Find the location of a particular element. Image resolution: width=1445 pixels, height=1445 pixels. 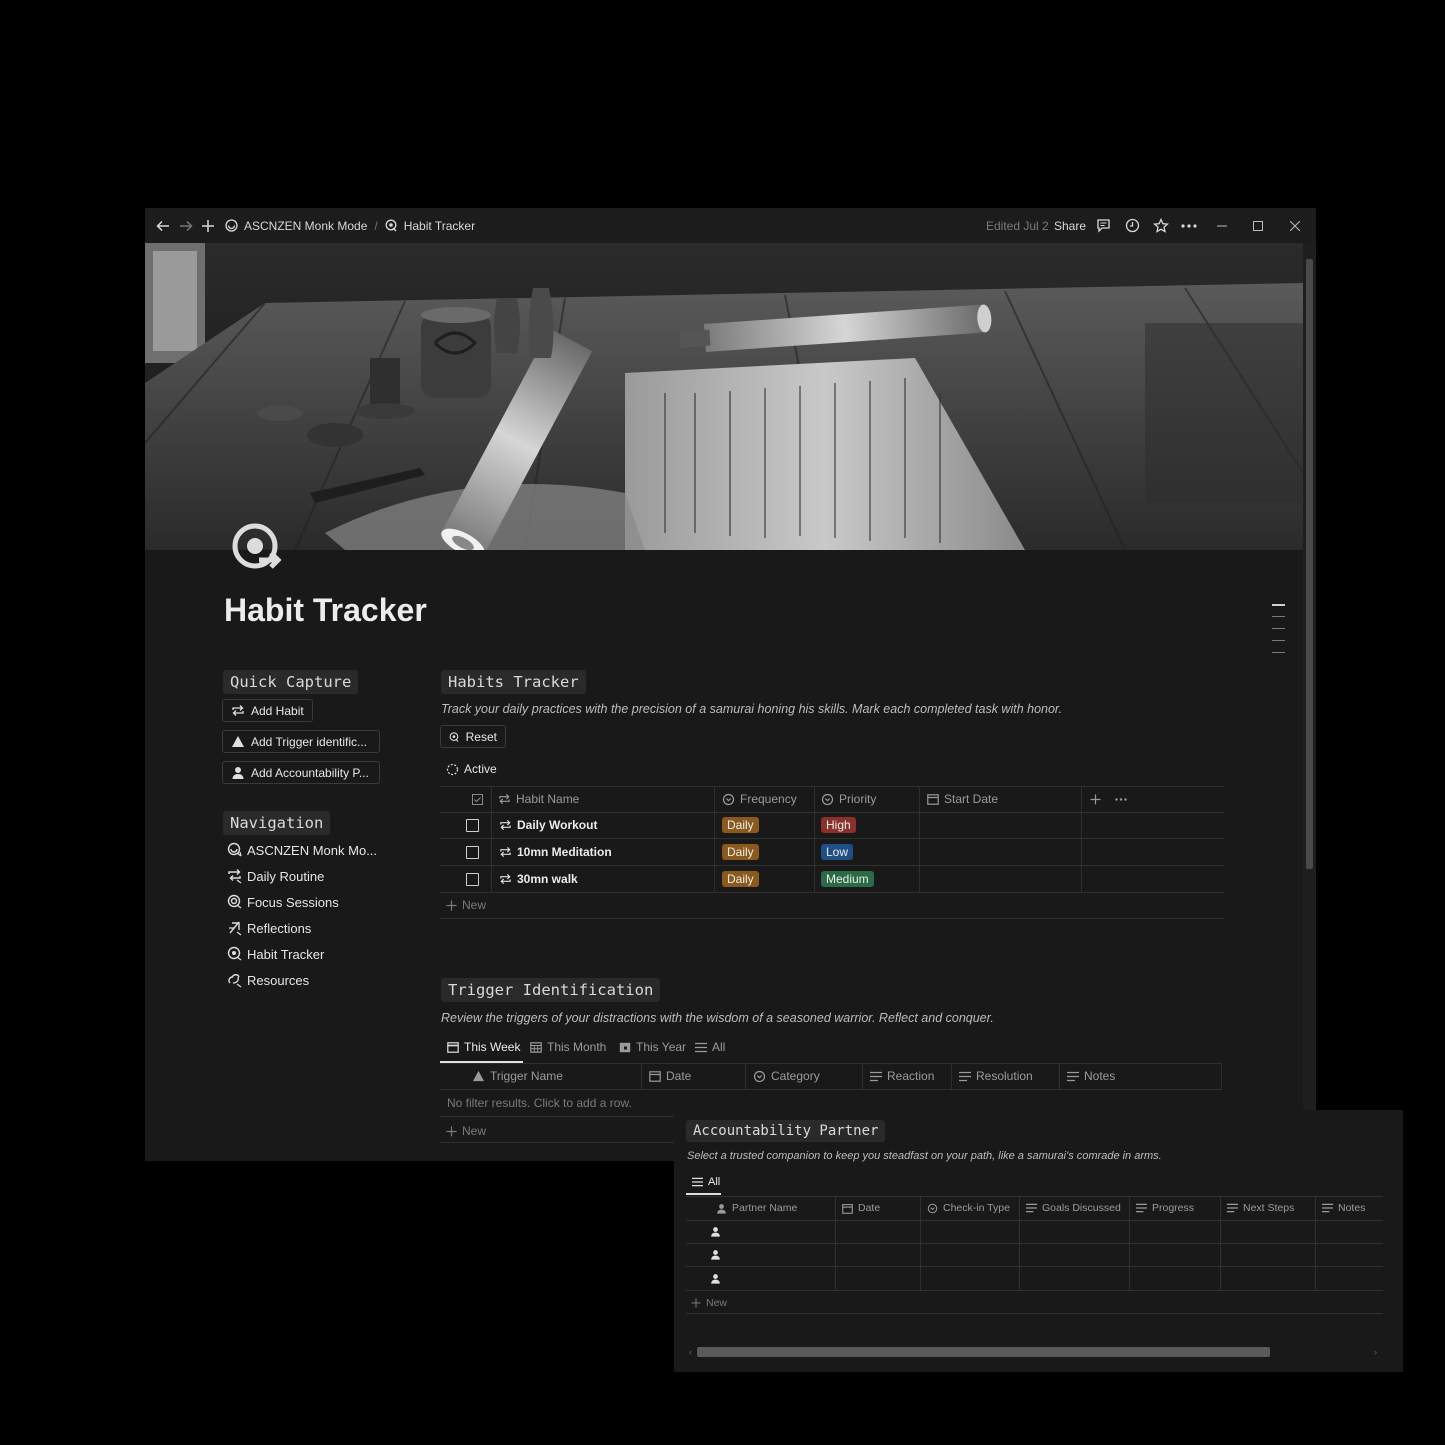

tab-label: All is located at coordinates (719, 1047).